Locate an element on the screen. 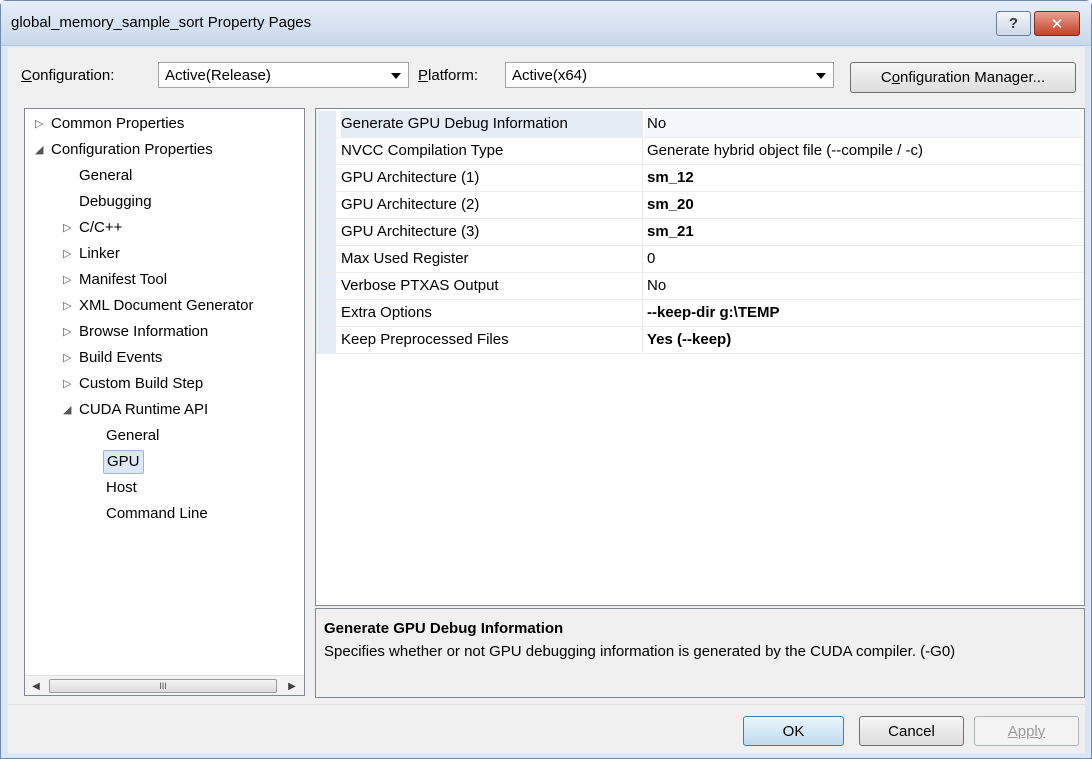 Image resolution: width=1092 pixels, height=759 pixels. description-title: Generate GPU Debug Information is located at coordinates (444, 628).